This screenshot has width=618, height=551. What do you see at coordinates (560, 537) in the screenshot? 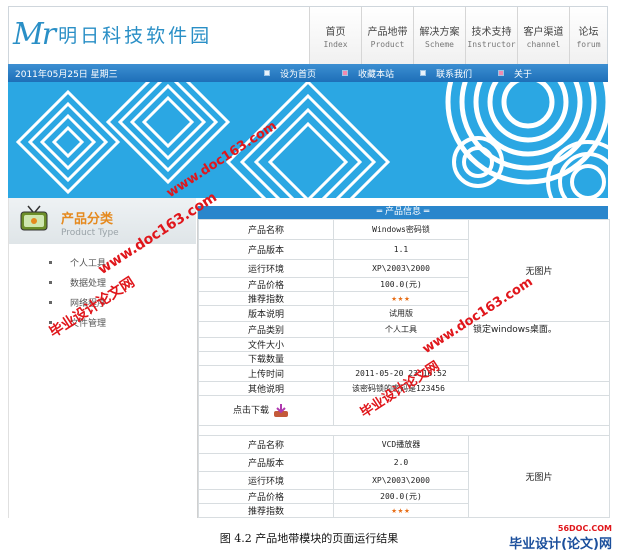
I see `footer-logo: 56DOC.COM 毕业设计(论文)网` at bounding box center [560, 537].